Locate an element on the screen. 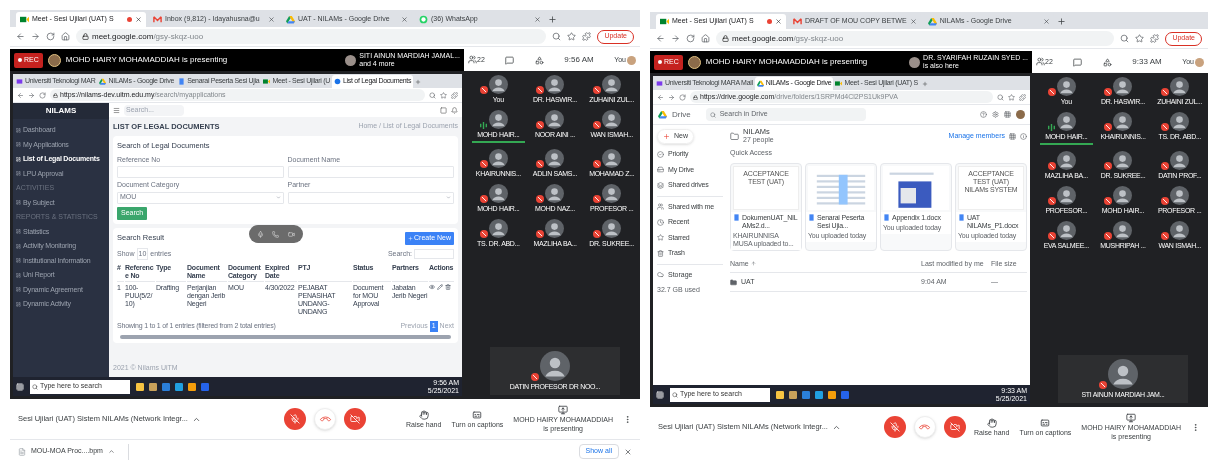  horizontal-scrollbar is located at coordinates (285, 336).